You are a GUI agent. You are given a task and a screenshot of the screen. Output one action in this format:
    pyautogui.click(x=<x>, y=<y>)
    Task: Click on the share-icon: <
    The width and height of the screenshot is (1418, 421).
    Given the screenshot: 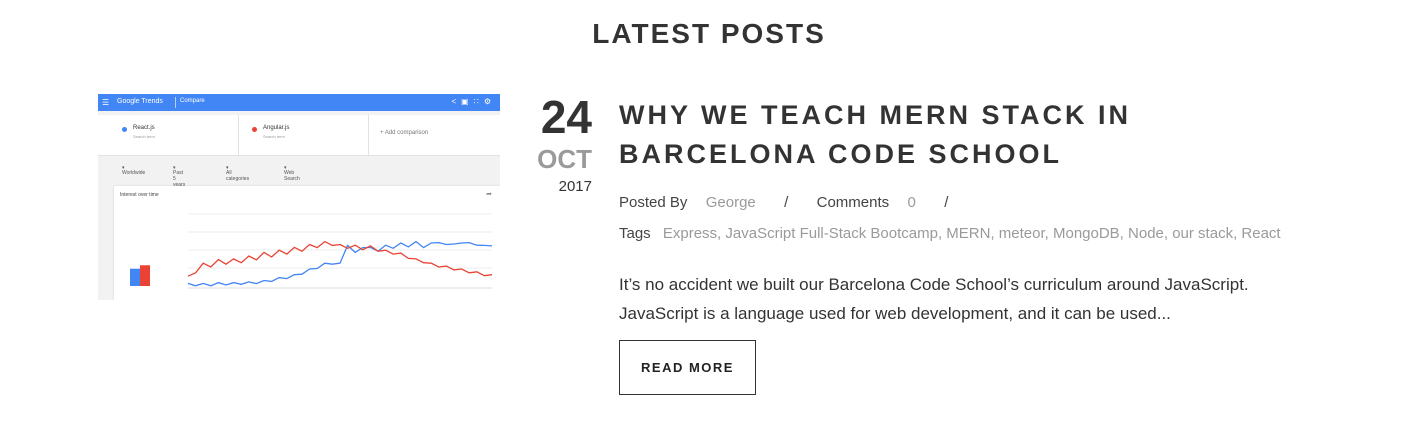 What is the action you would take?
    pyautogui.click(x=456, y=101)
    